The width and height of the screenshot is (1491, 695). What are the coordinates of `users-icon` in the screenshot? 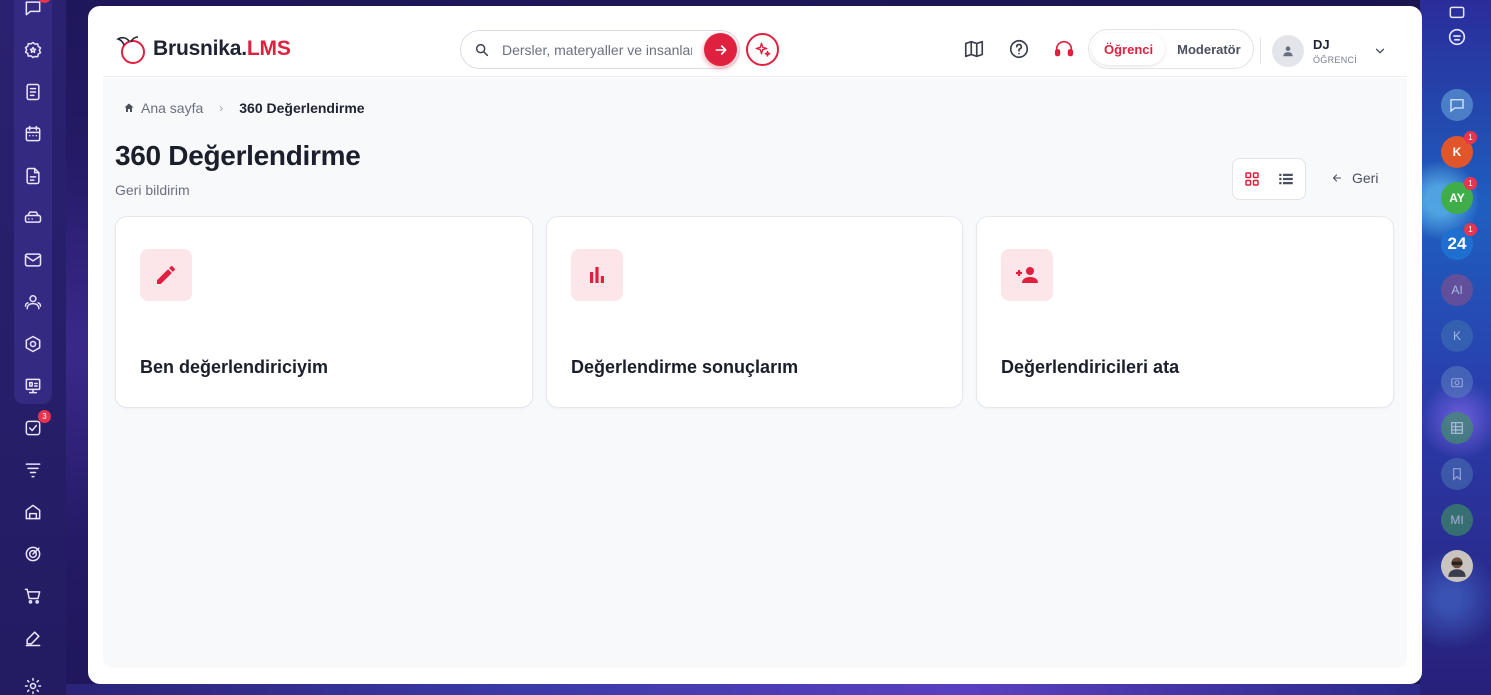 It's located at (33, 302).